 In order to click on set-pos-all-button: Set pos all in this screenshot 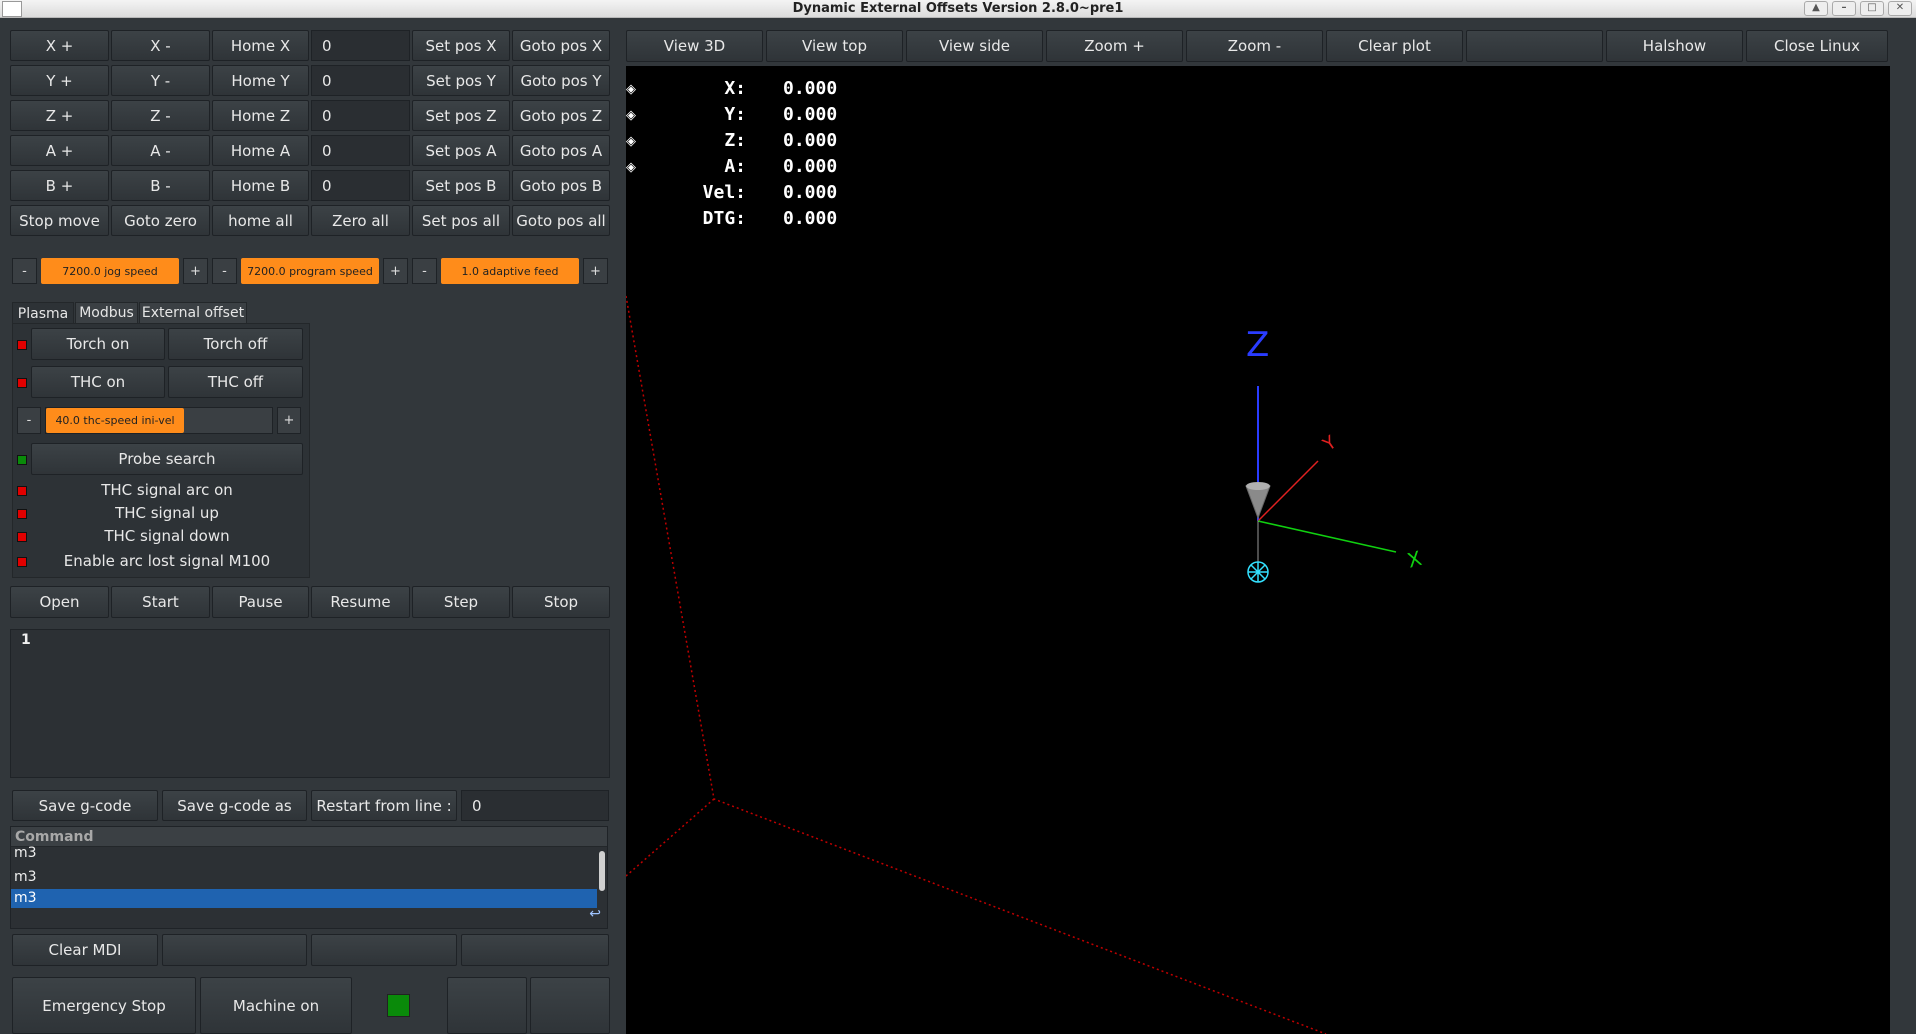, I will do `click(461, 220)`.